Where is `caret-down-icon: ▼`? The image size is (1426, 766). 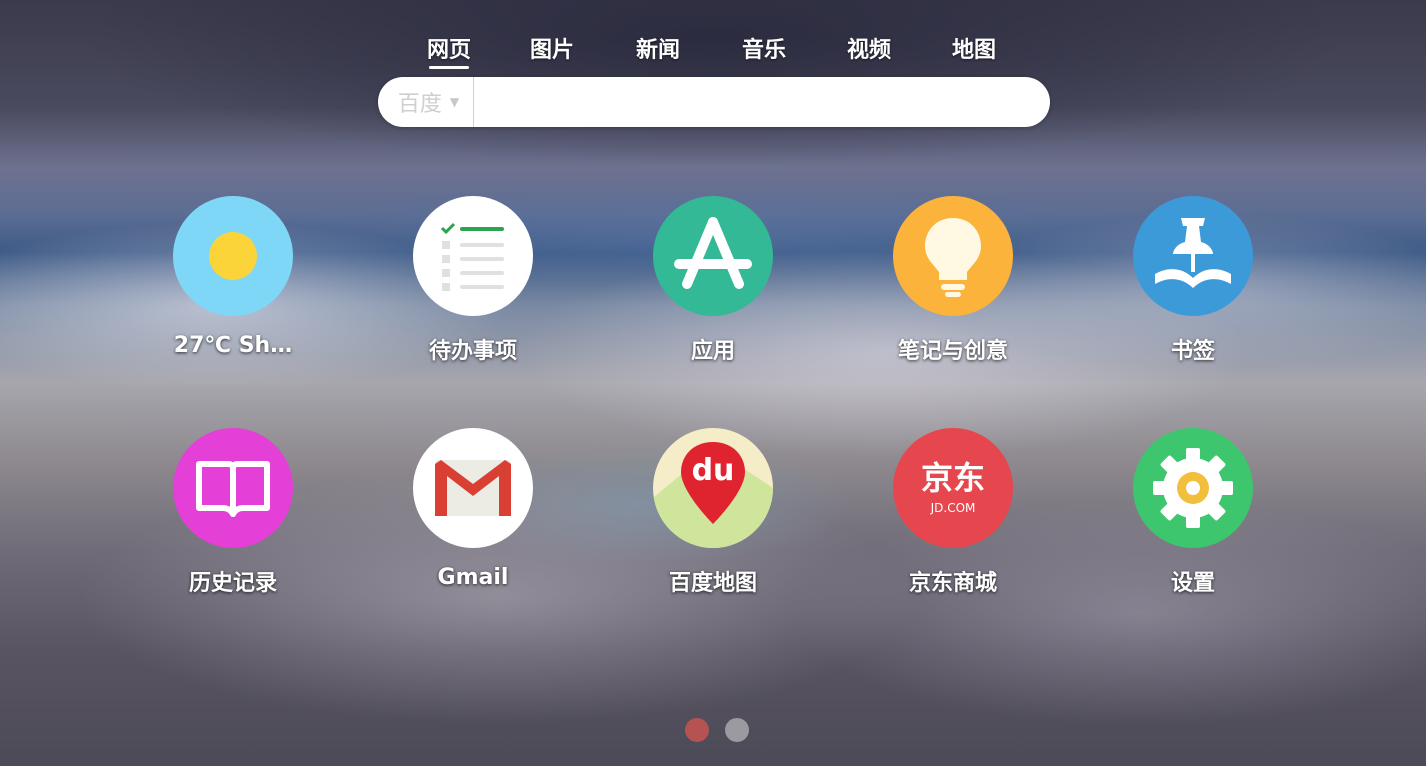
caret-down-icon: ▼ is located at coordinates (454, 102).